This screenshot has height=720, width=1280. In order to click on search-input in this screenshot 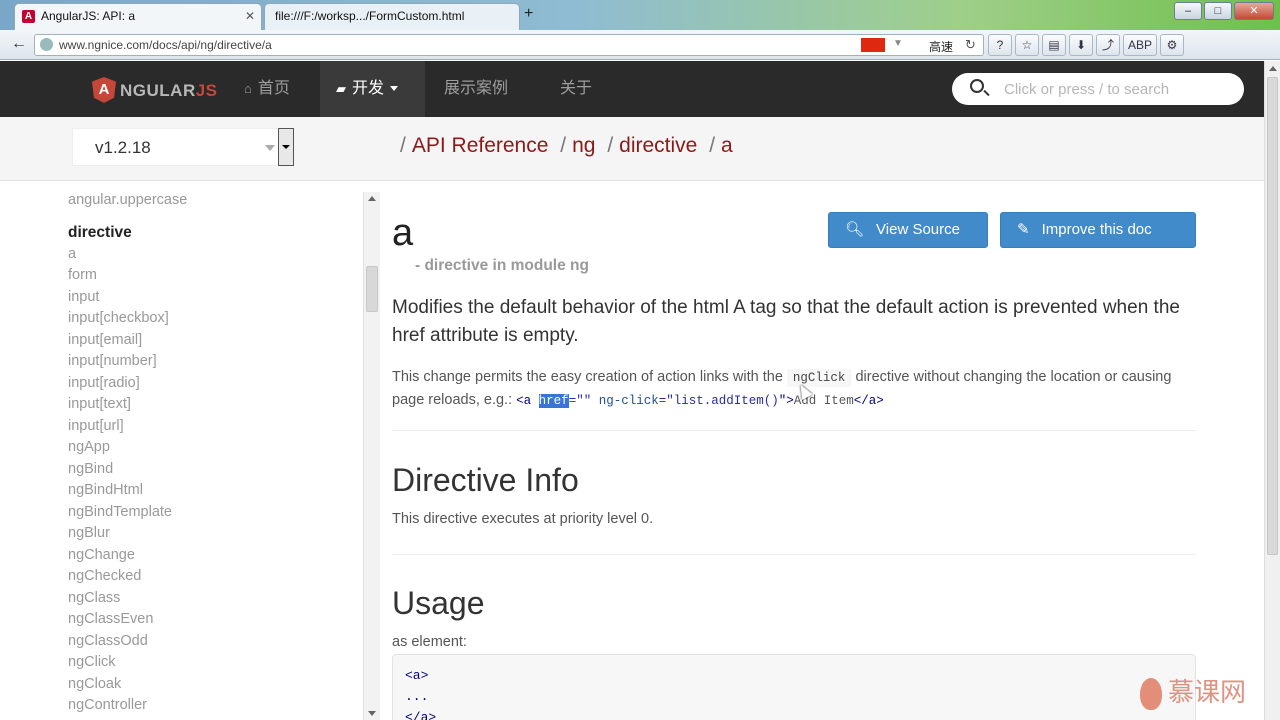, I will do `click(1119, 89)`.